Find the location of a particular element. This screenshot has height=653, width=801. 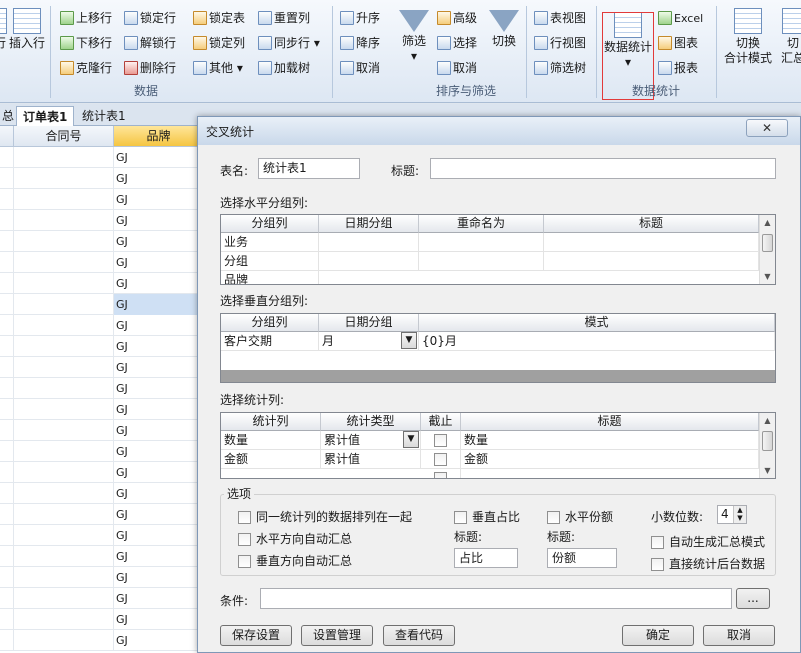

auto-sum-mode-option: 自动生成汇总模式 is located at coordinates (708, 541).